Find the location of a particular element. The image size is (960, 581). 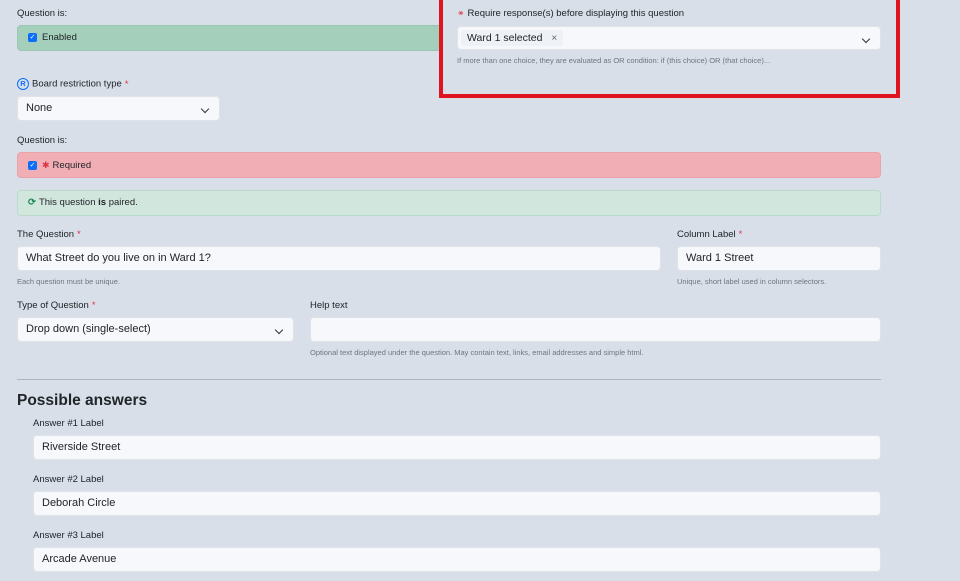

divider is located at coordinates (449, 379).